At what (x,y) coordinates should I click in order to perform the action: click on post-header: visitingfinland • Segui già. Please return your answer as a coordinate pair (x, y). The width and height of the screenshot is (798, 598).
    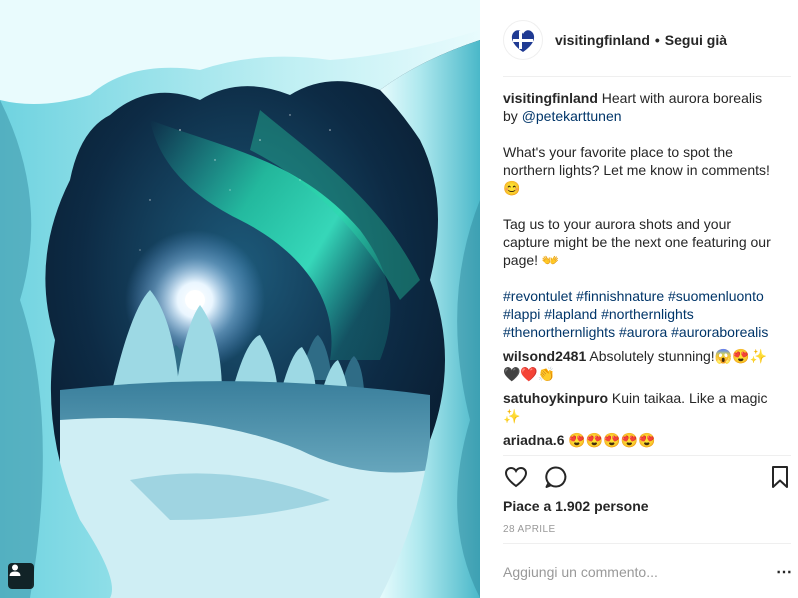
    Looking at the image, I should click on (648, 40).